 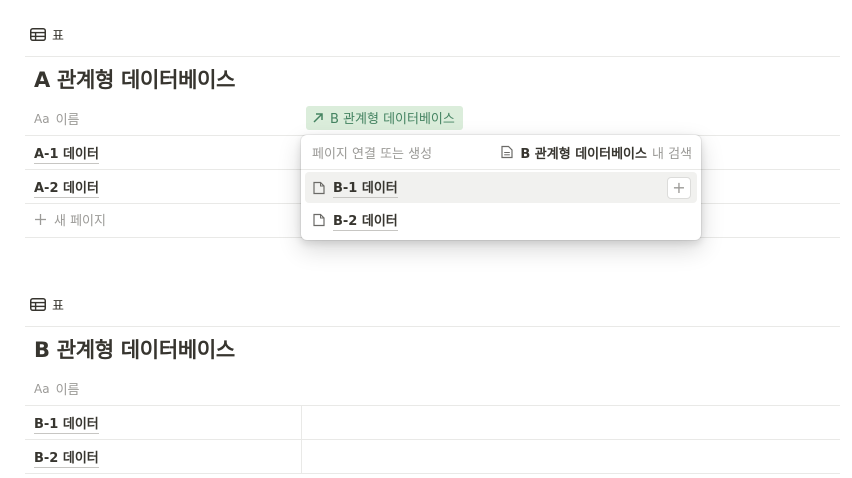 I want to click on table-row: A-1 데이터, so click(x=66, y=153).